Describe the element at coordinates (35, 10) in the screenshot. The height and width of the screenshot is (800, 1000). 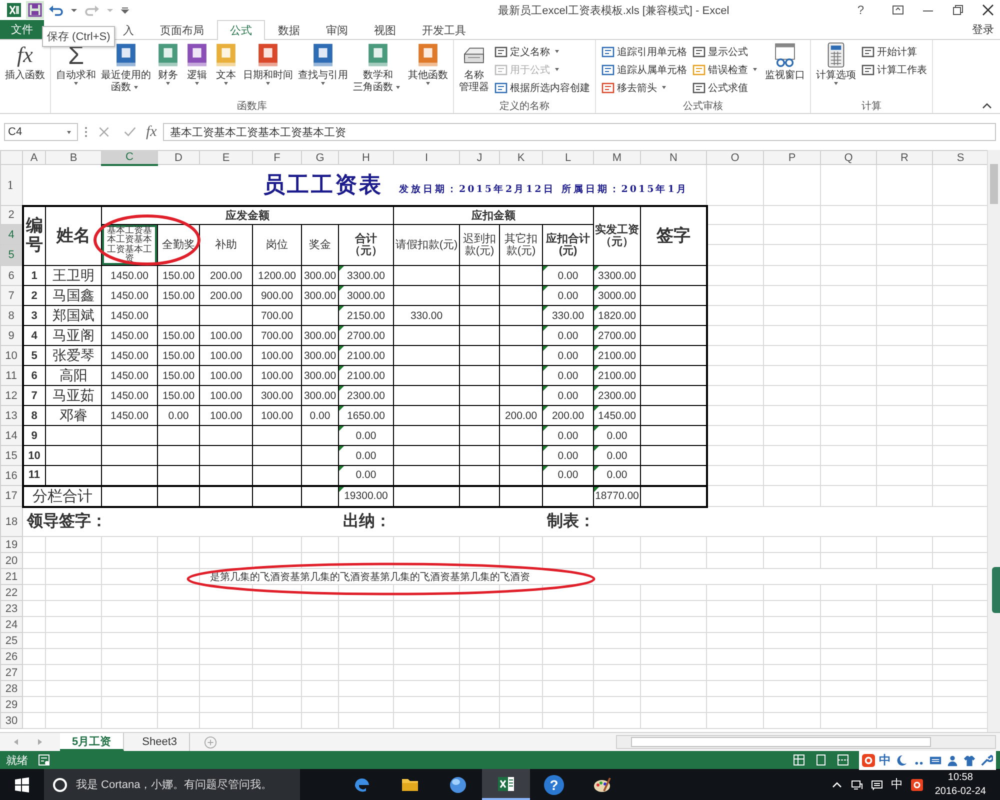
I see `save-icon` at that location.